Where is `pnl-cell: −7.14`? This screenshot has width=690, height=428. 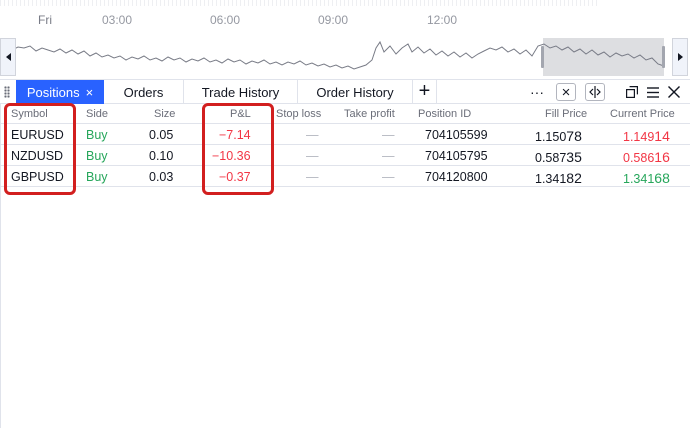
pnl-cell: −7.14 is located at coordinates (235, 135).